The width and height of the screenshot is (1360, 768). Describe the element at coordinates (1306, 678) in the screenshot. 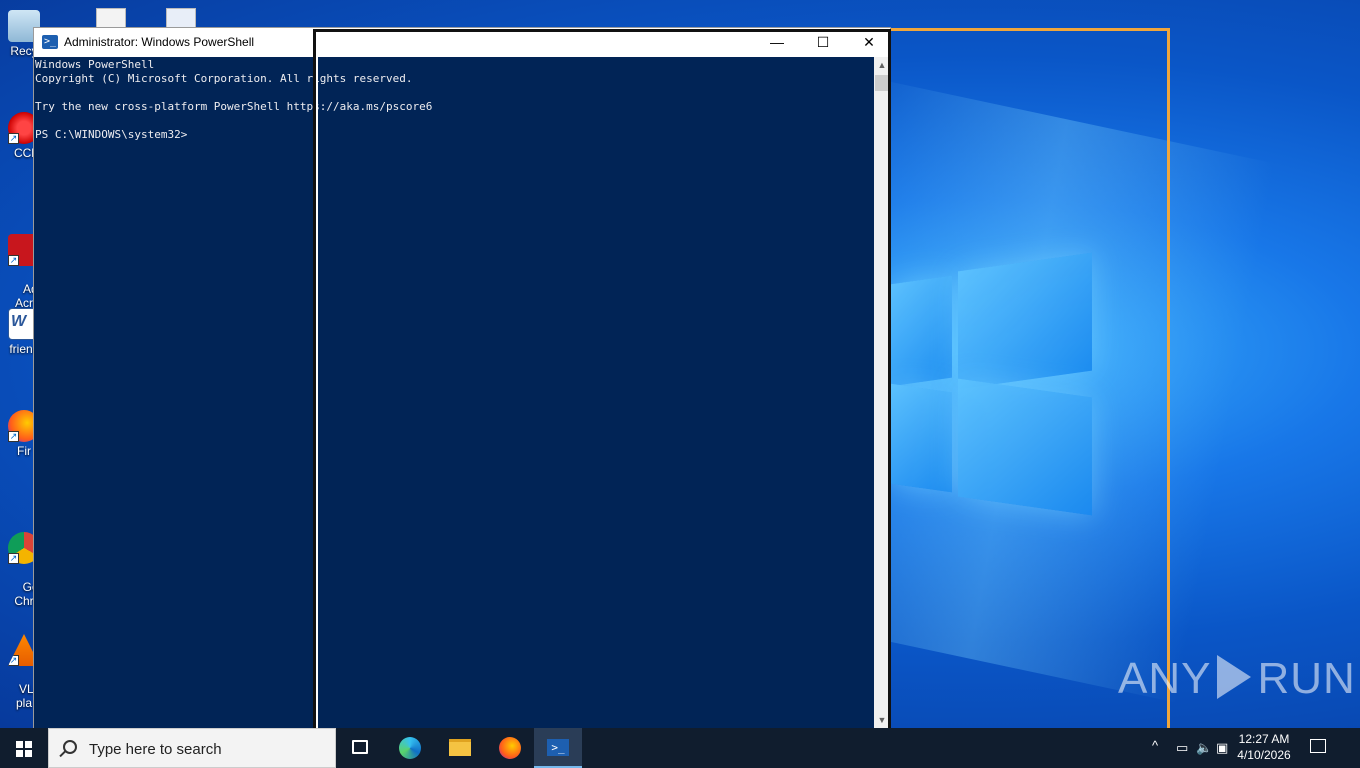

I see `watermark-text-right: RUN` at that location.